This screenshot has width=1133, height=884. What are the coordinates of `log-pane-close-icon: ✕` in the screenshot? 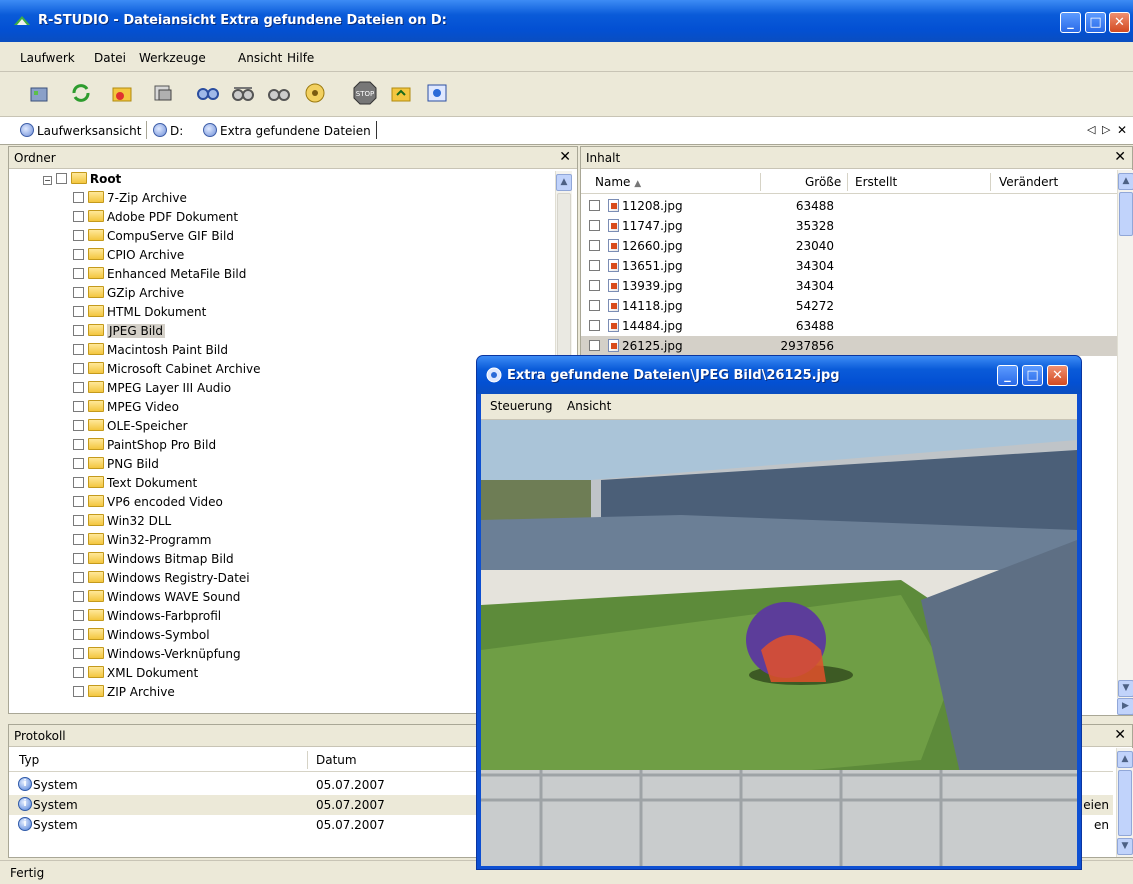 It's located at (1120, 735).